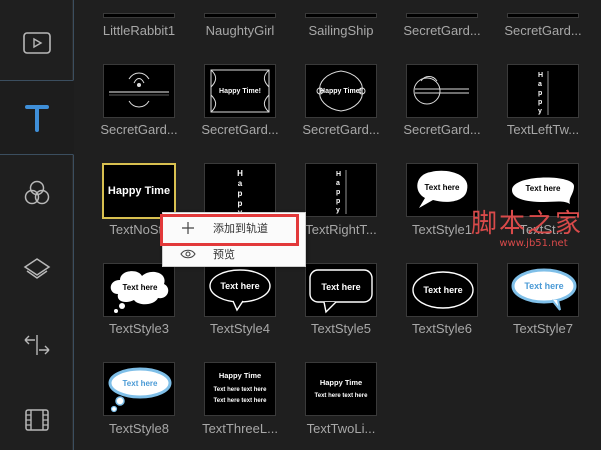 Image resolution: width=601 pixels, height=450 pixels. What do you see at coordinates (240, 30) in the screenshot?
I see `template-label: NaughtyGirl` at bounding box center [240, 30].